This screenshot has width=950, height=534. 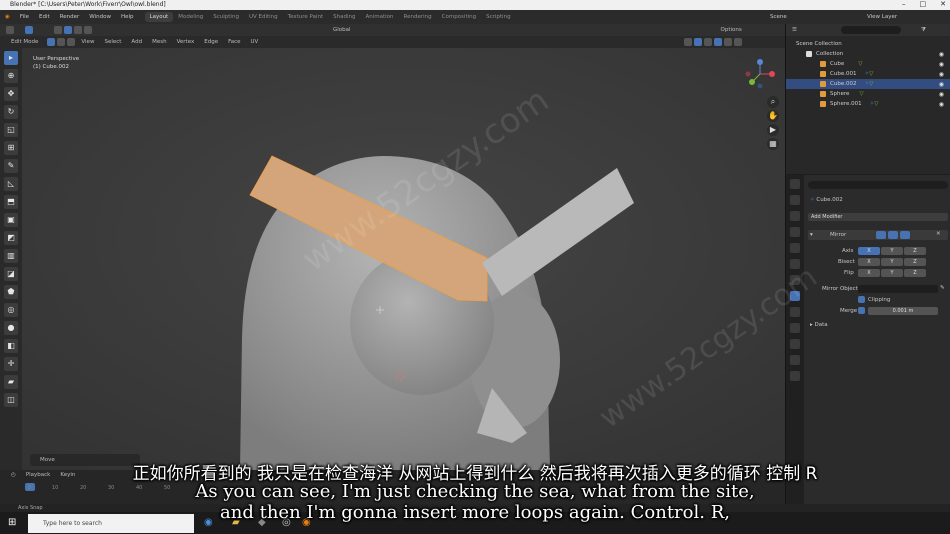 I want to click on transform-orientation: Global, so click(x=342, y=30).